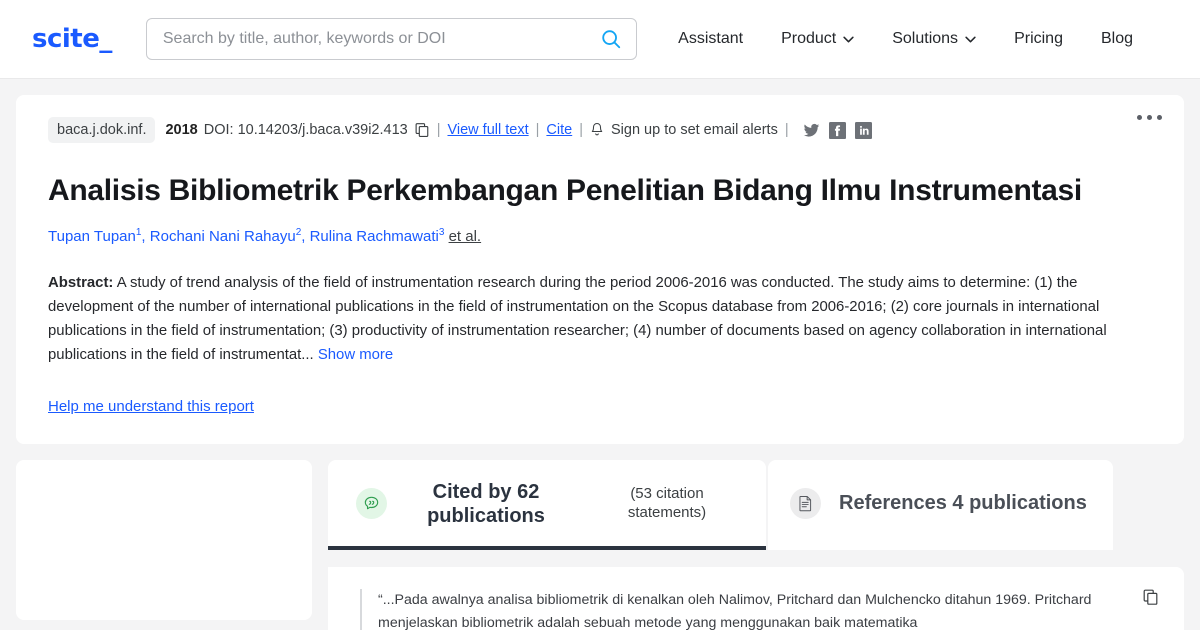  Describe the element at coordinates (811, 130) in the screenshot. I see `twitter-icon` at that location.